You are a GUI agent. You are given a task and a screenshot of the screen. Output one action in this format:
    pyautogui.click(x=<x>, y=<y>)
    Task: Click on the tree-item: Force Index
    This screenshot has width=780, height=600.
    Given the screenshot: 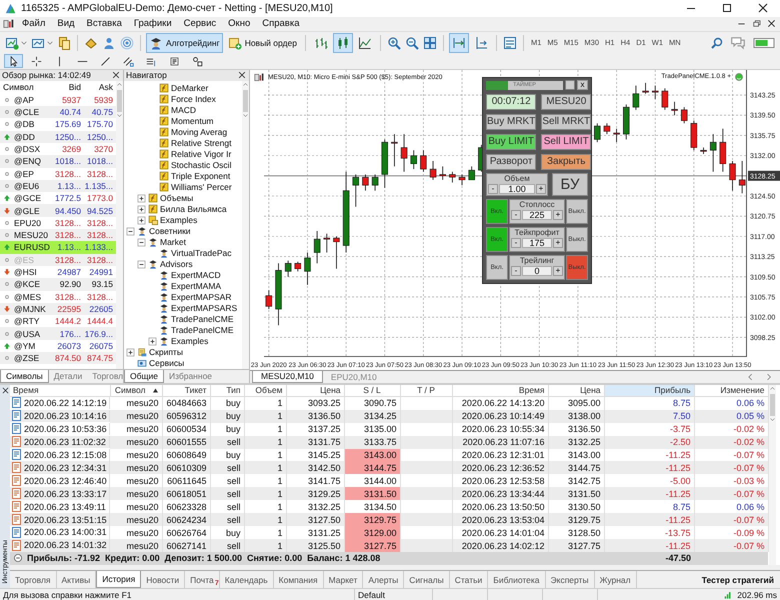 What is the action you would take?
    pyautogui.click(x=193, y=99)
    